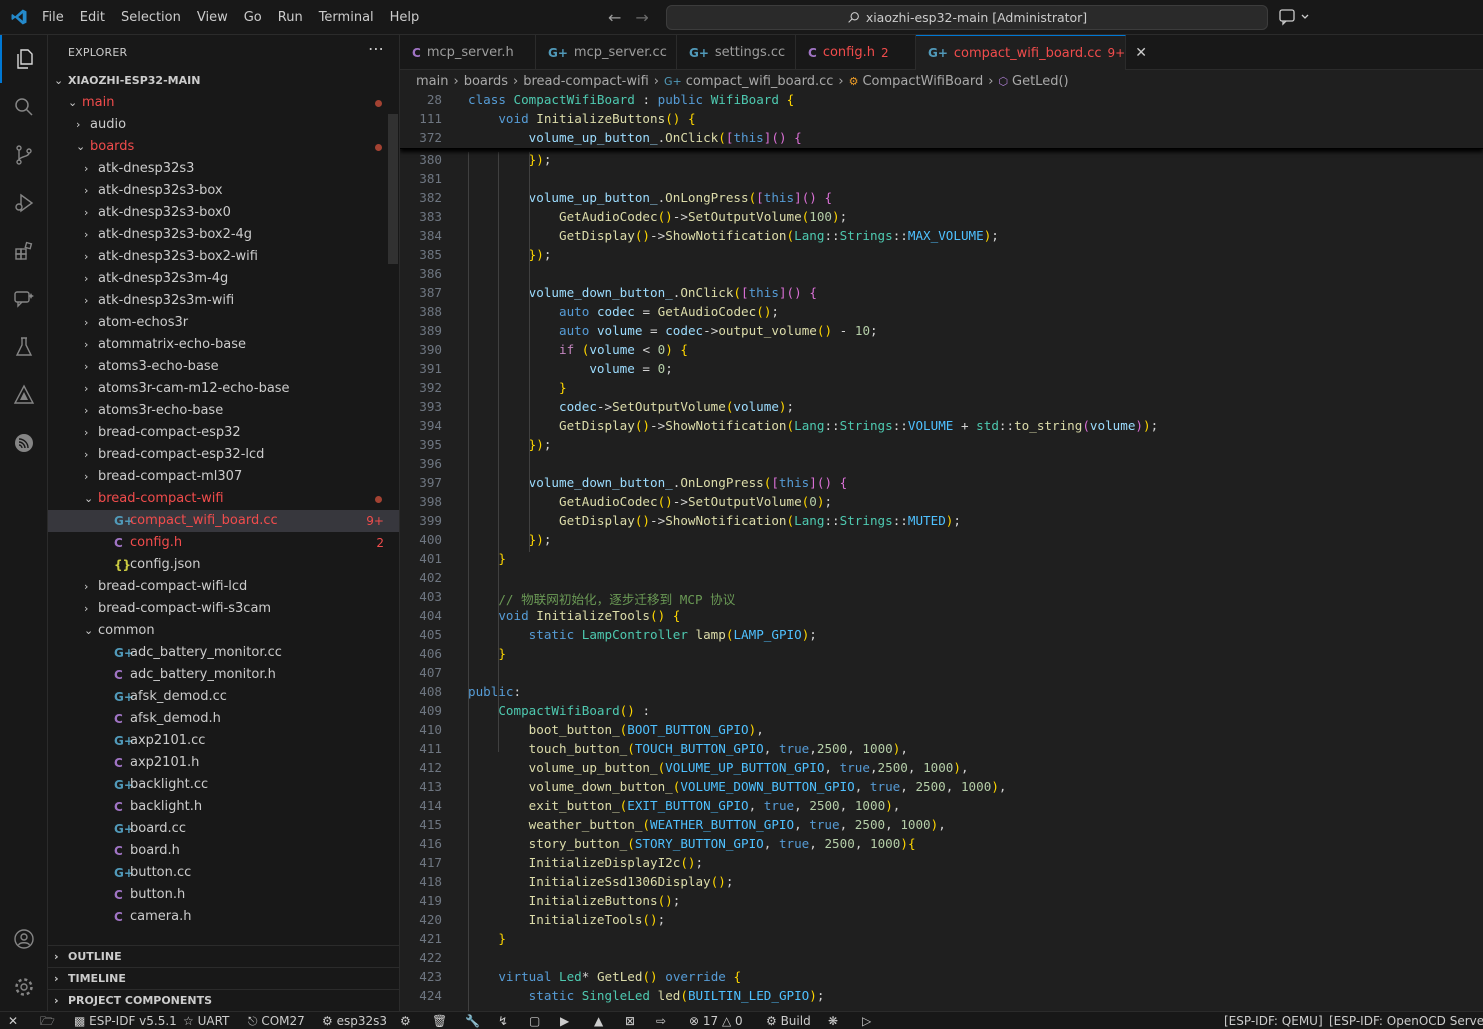 The image size is (1483, 1029). Describe the element at coordinates (13, 1020) in the screenshot. I see `remote-indicator-icon: ✕` at that location.